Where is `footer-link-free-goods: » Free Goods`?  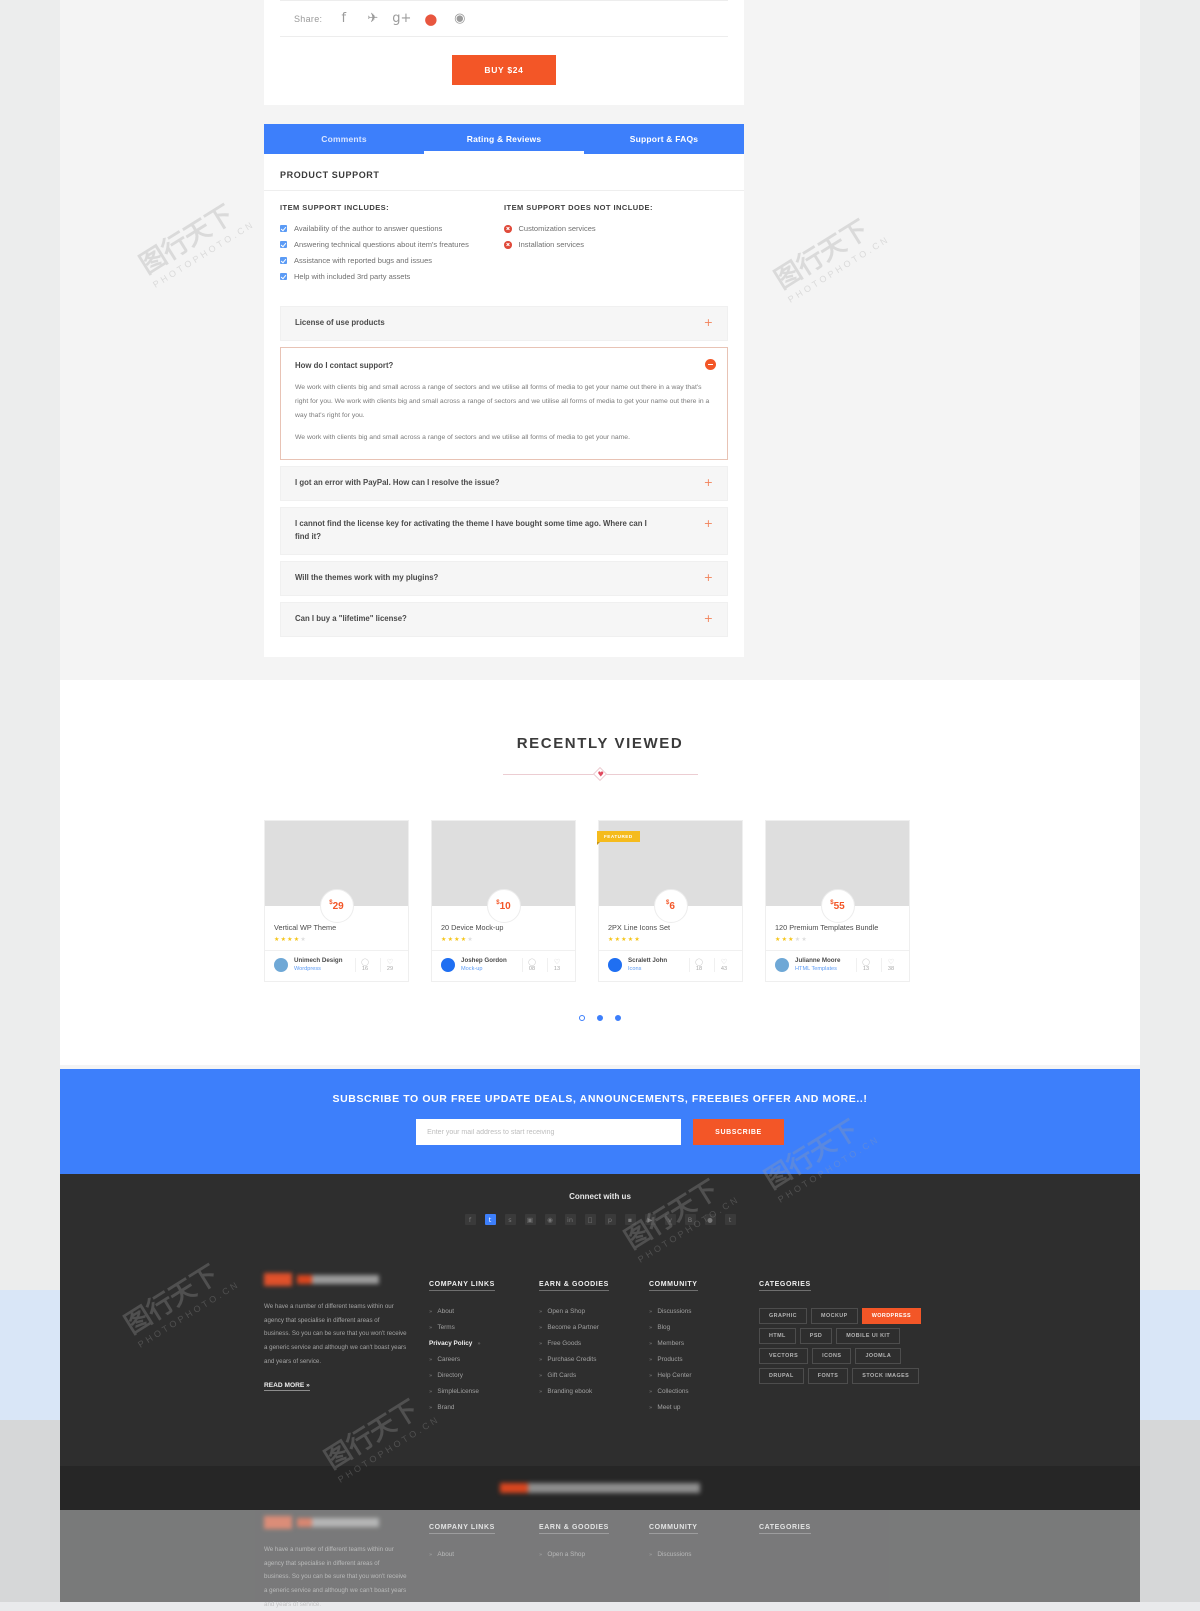 footer-link-free-goods: » Free Goods is located at coordinates (594, 1343).